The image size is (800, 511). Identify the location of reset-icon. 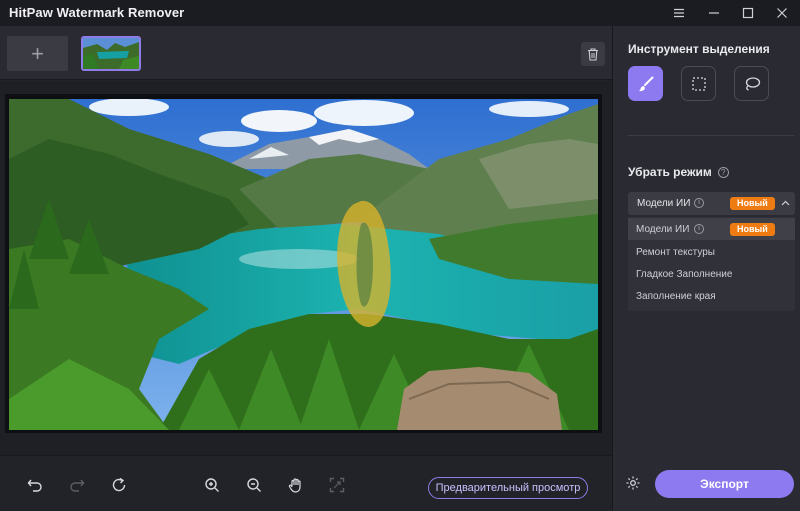
(119, 485).